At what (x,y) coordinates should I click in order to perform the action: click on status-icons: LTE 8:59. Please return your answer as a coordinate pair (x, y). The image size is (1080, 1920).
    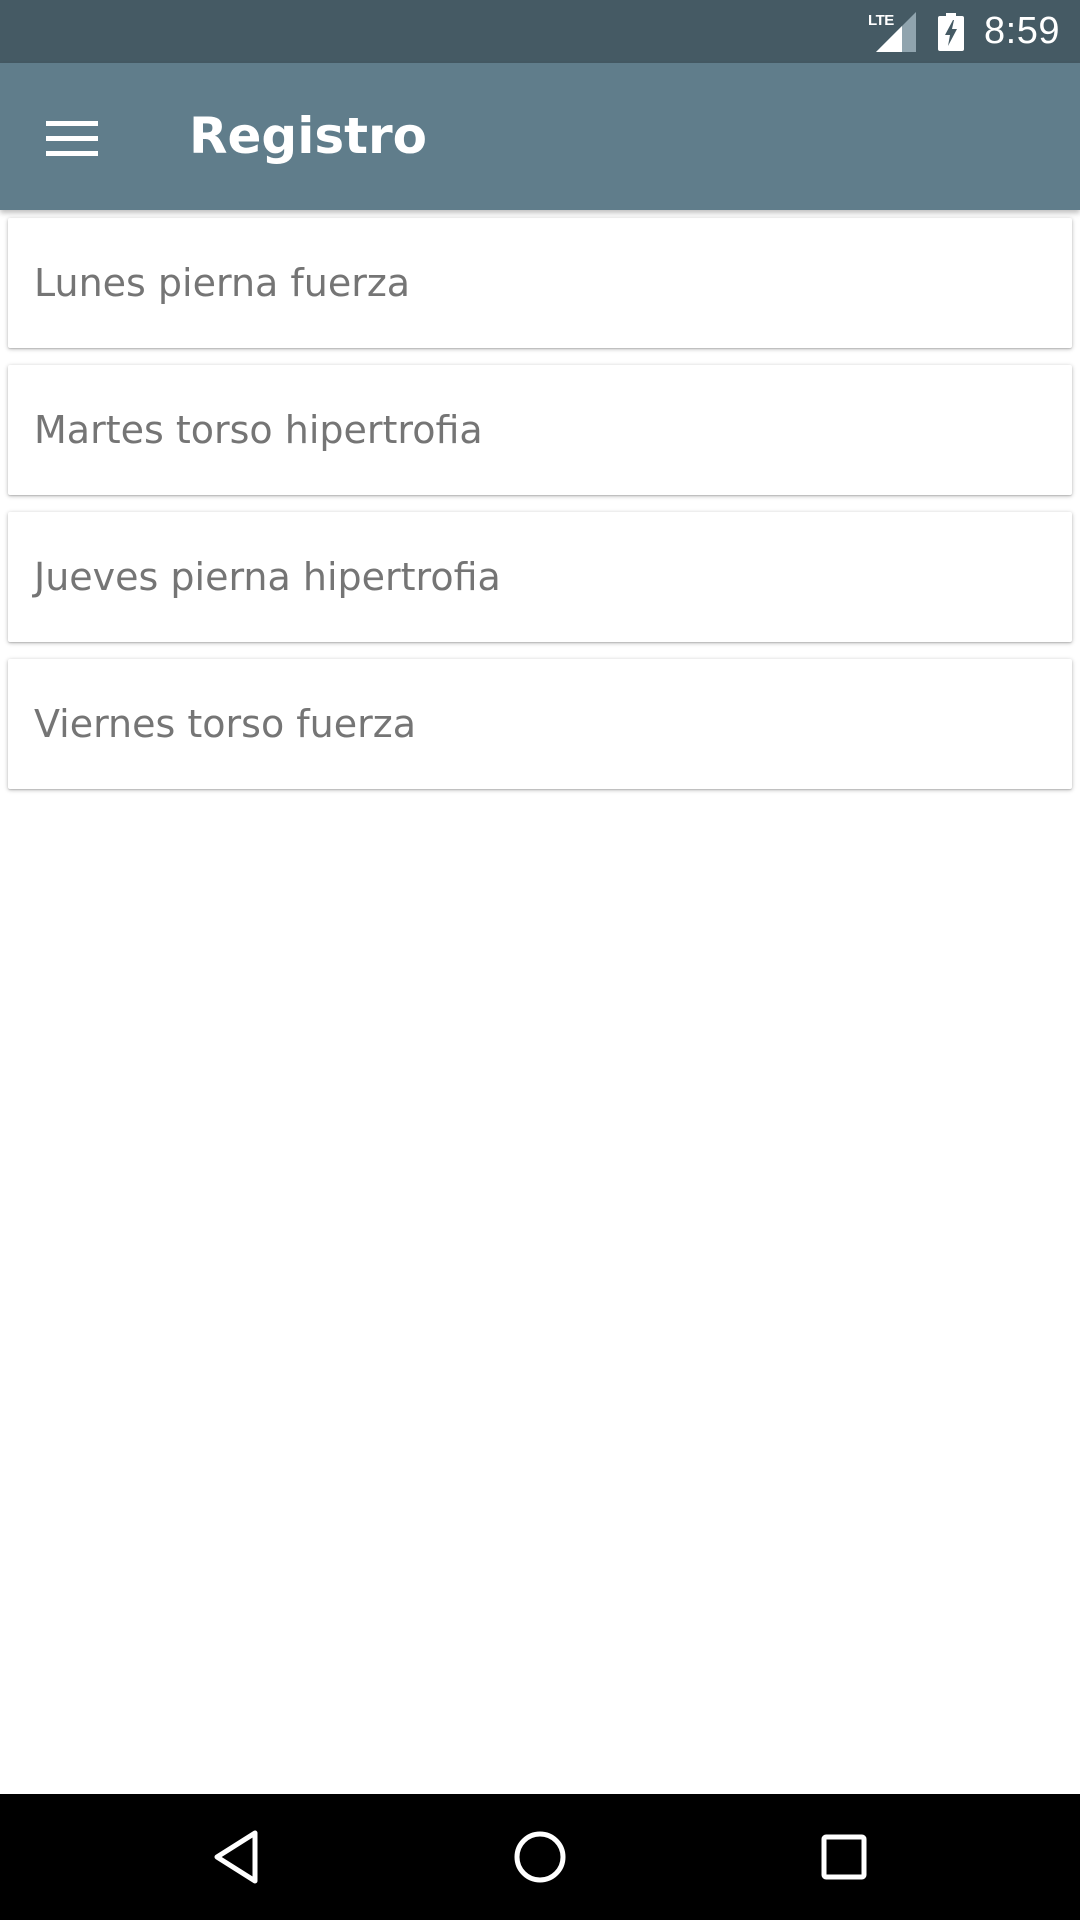
    Looking at the image, I should click on (964, 31).